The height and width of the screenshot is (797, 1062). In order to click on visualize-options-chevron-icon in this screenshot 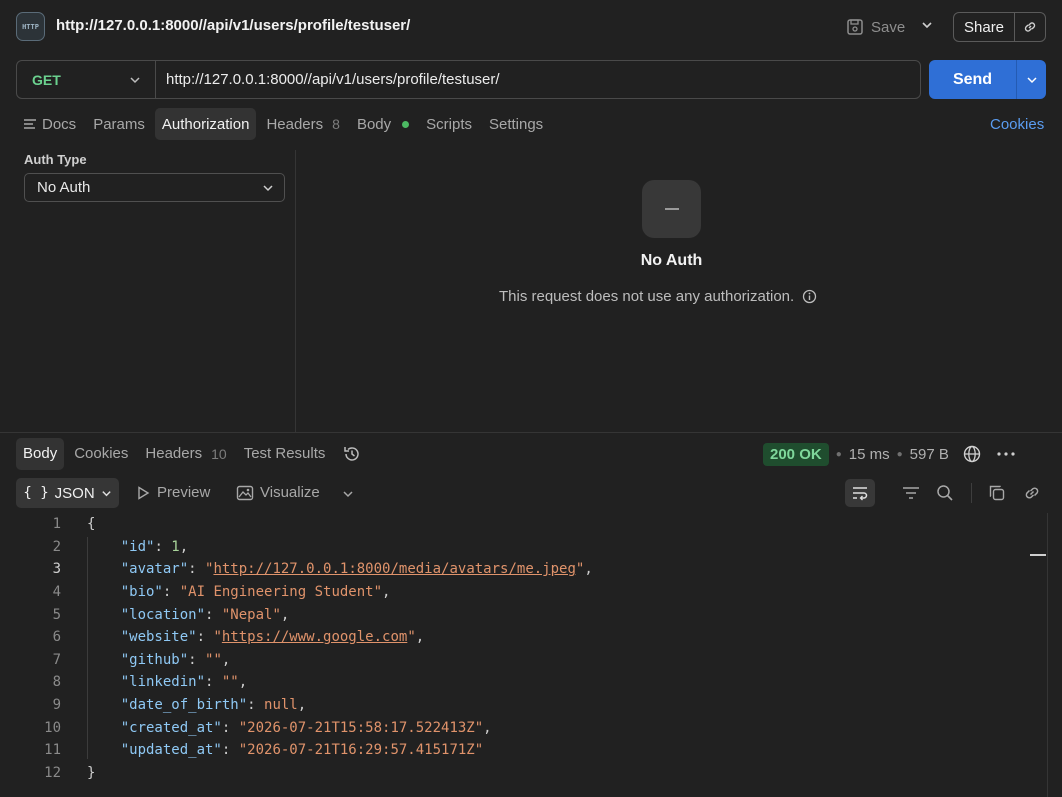, I will do `click(348, 494)`.